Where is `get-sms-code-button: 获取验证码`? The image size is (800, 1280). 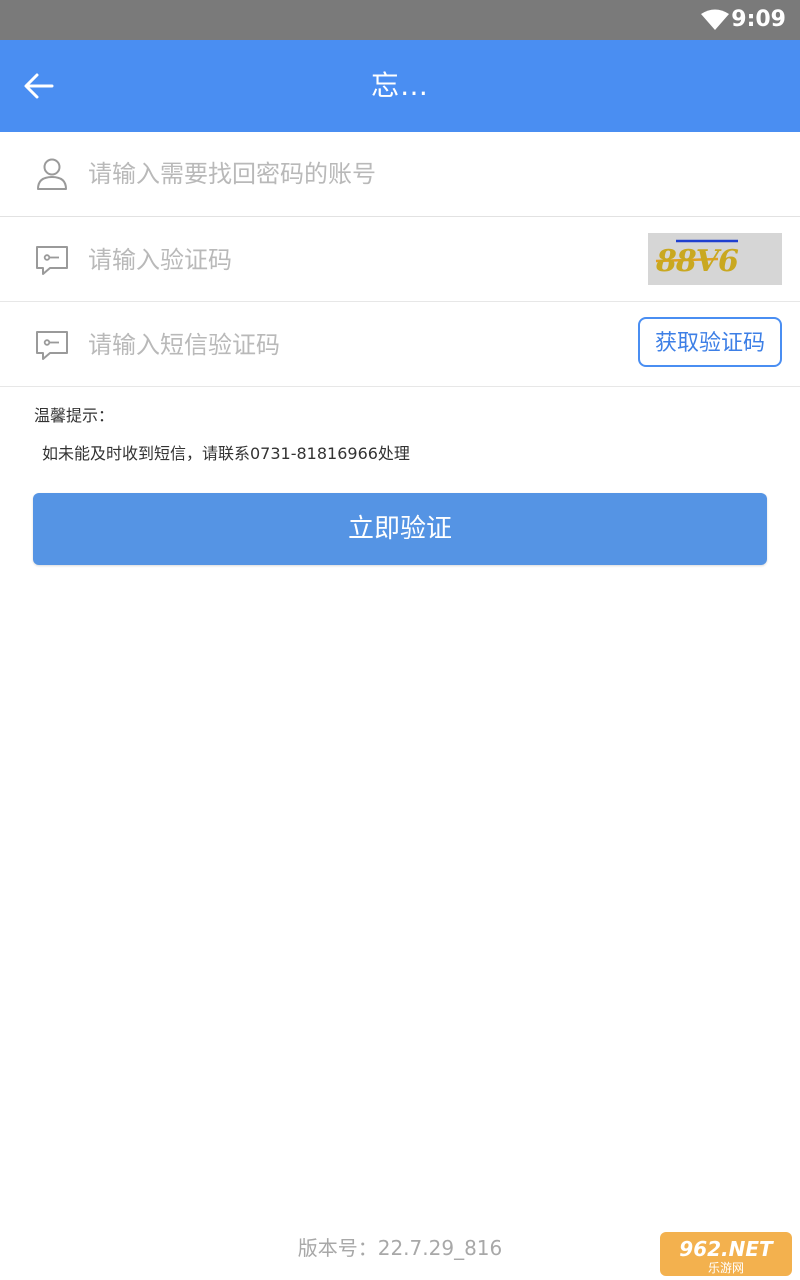
get-sms-code-button: 获取验证码 is located at coordinates (710, 342).